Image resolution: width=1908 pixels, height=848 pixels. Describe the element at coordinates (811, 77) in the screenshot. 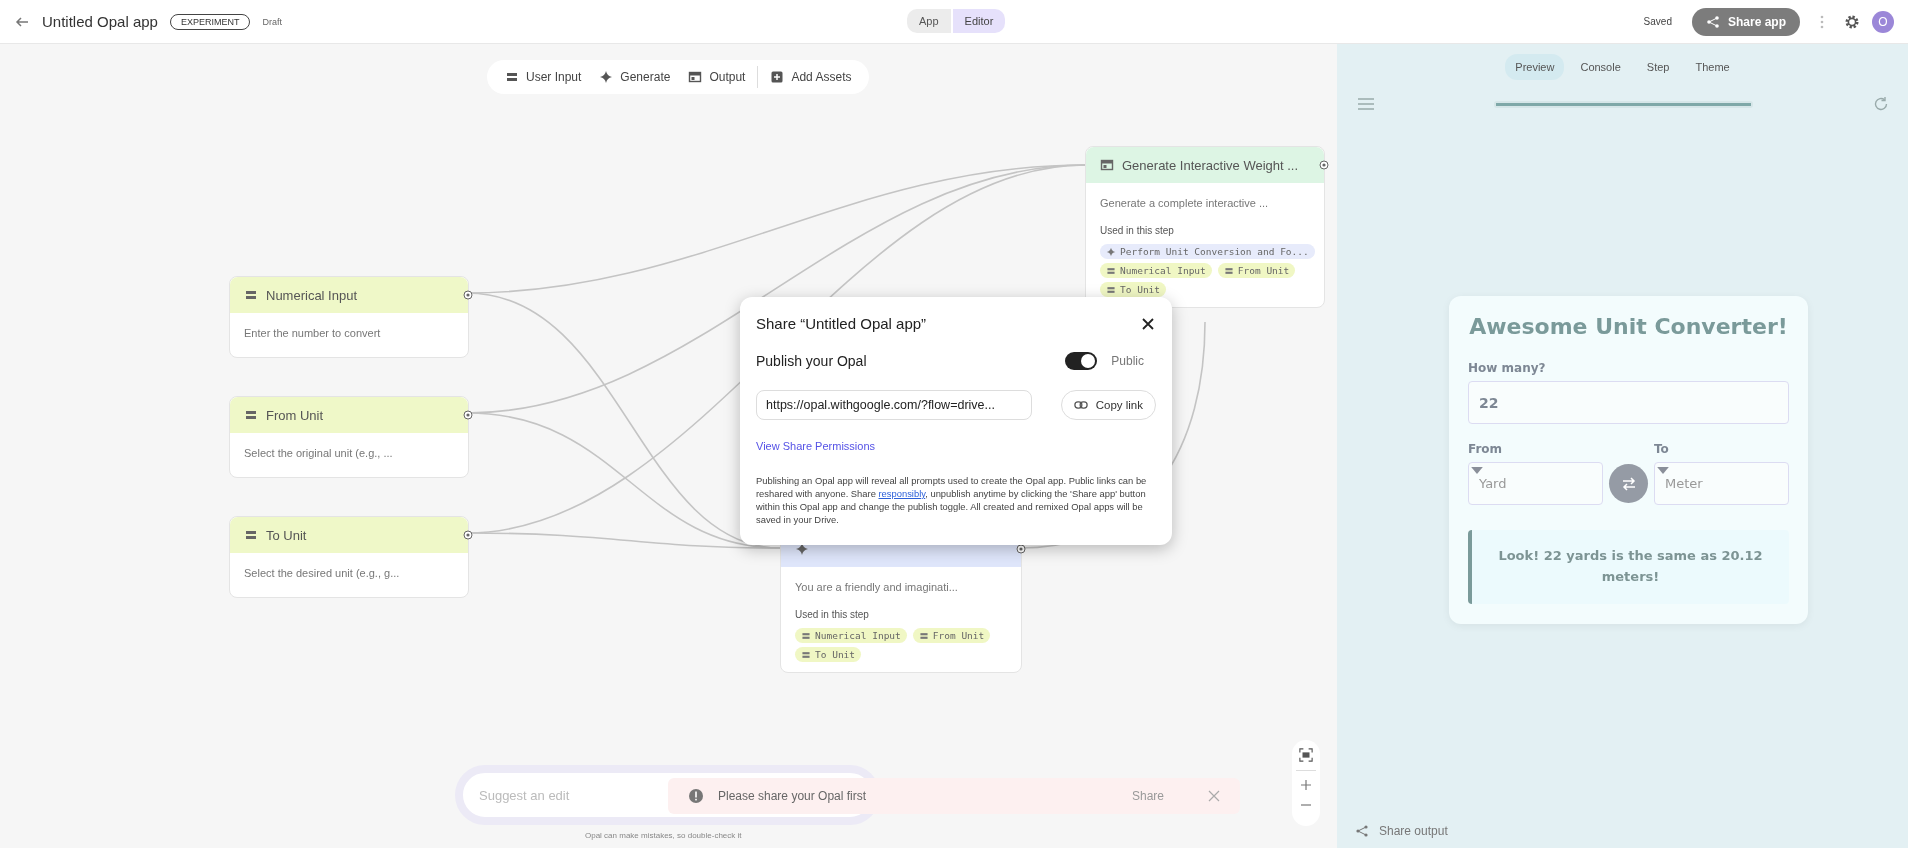

I see `toolbar-button: Add Assets` at that location.